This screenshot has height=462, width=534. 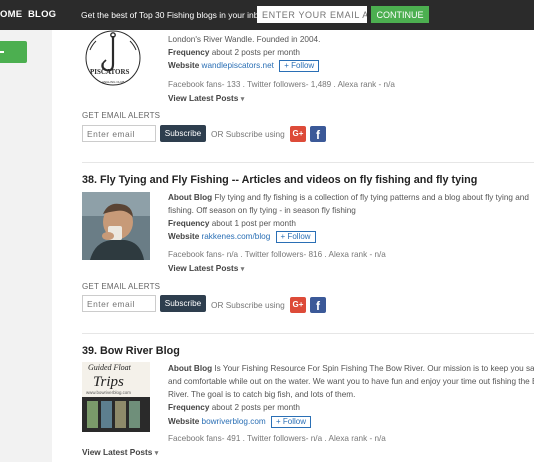 What do you see at coordinates (236, 236) in the screenshot?
I see `website-link: rakkenes.com/blog` at bounding box center [236, 236].